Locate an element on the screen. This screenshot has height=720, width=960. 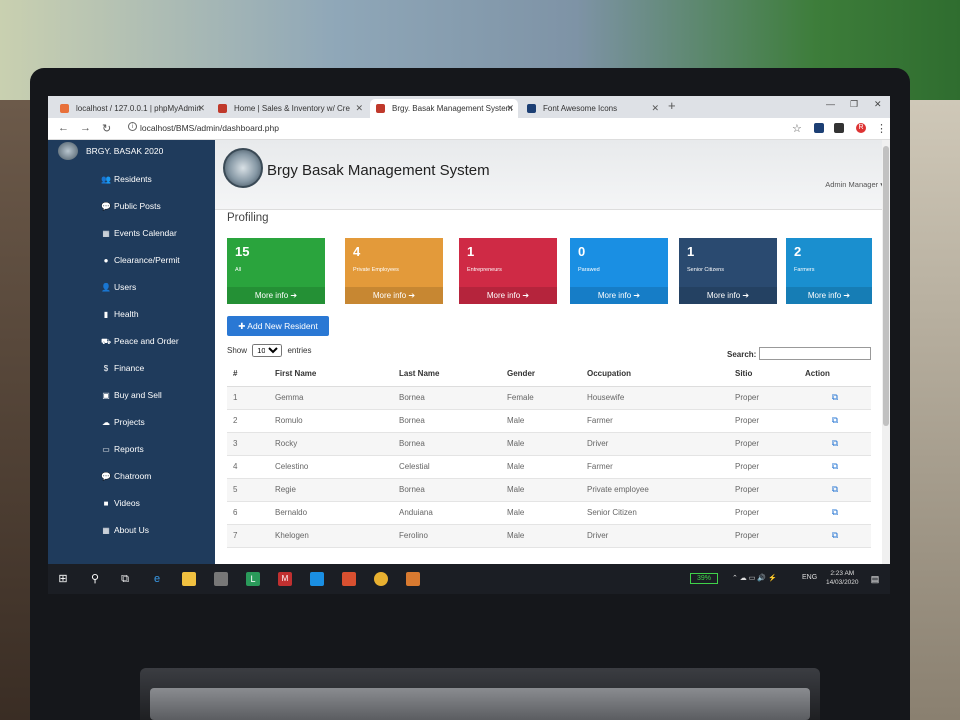
cell-last-name: Anduiana is located at coordinates (447, 513).